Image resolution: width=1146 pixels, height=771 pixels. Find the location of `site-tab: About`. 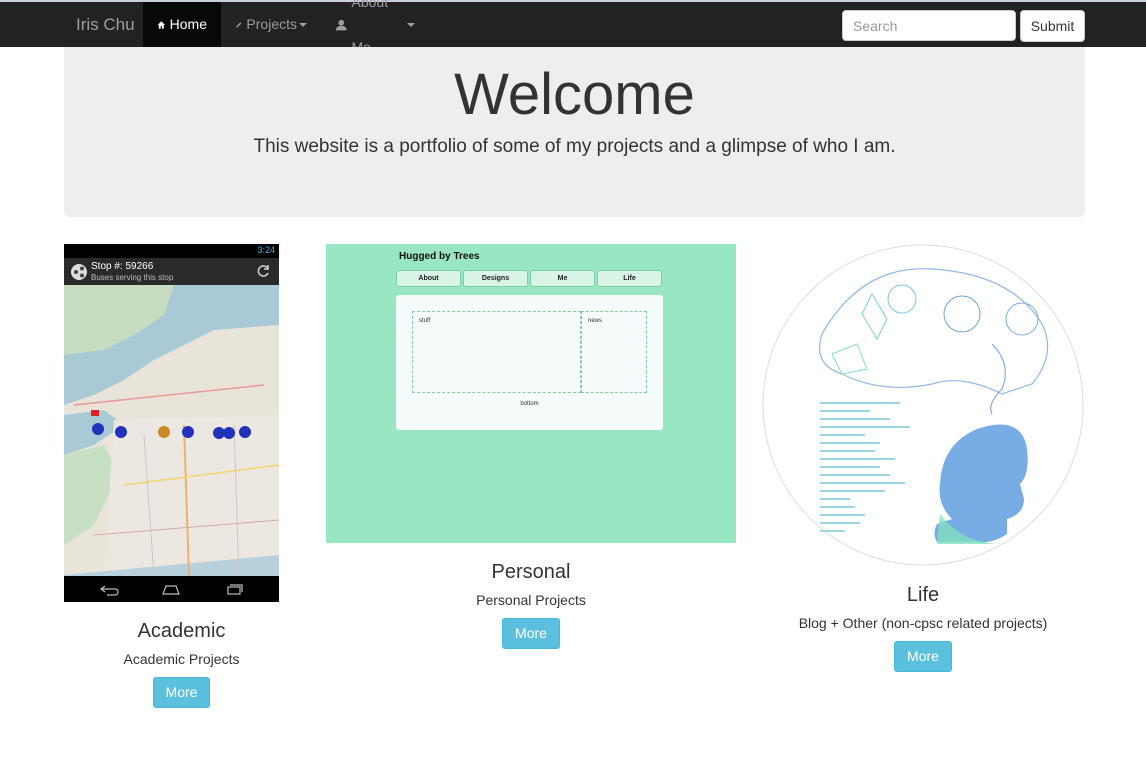

site-tab: About is located at coordinates (428, 278).